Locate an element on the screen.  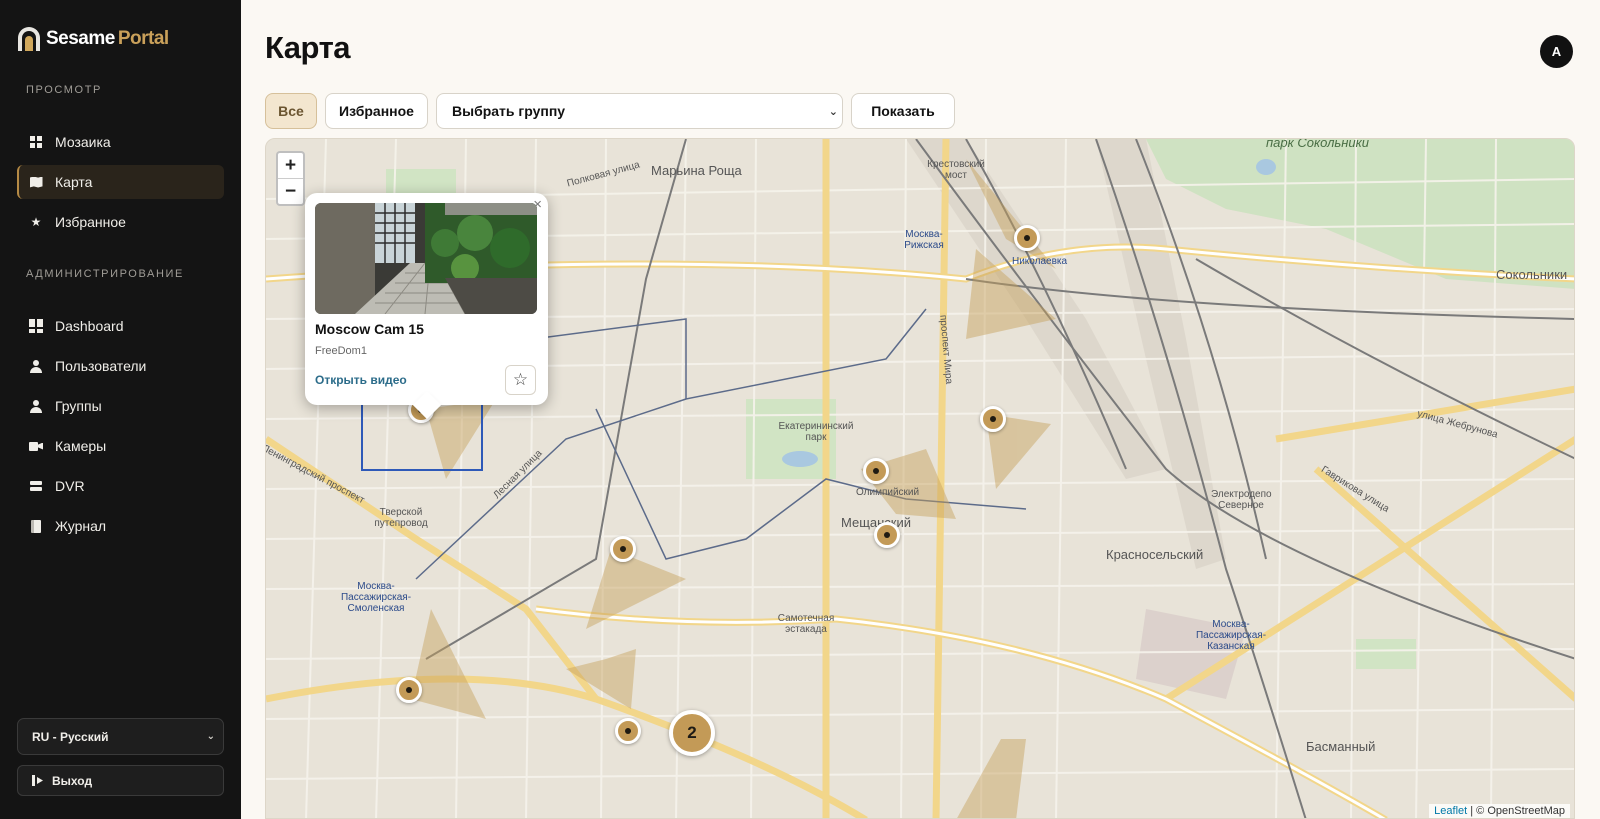
sidebar-item-label: Мозаика is located at coordinates (83, 142).